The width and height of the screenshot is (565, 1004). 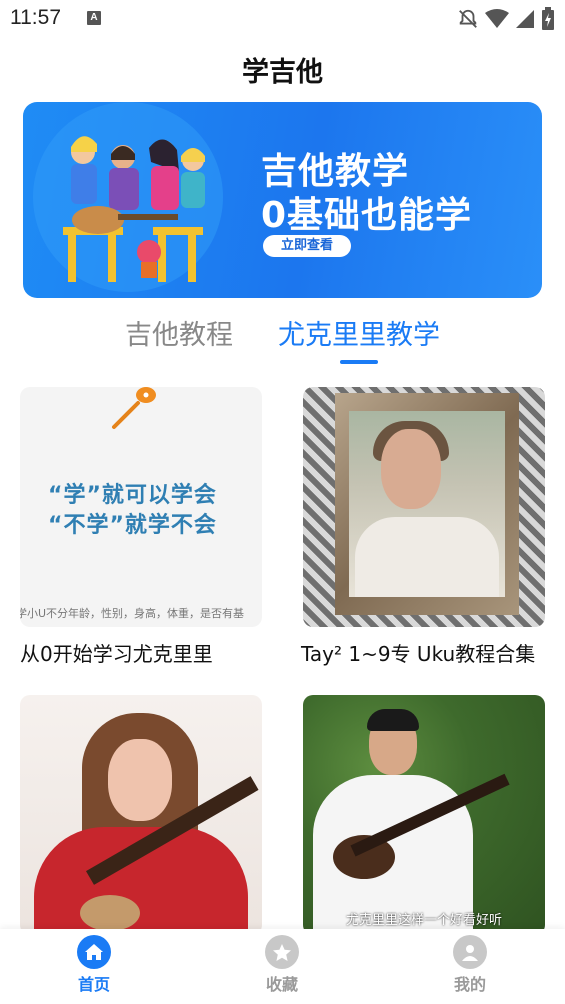 I want to click on user-icon, so click(x=470, y=952).